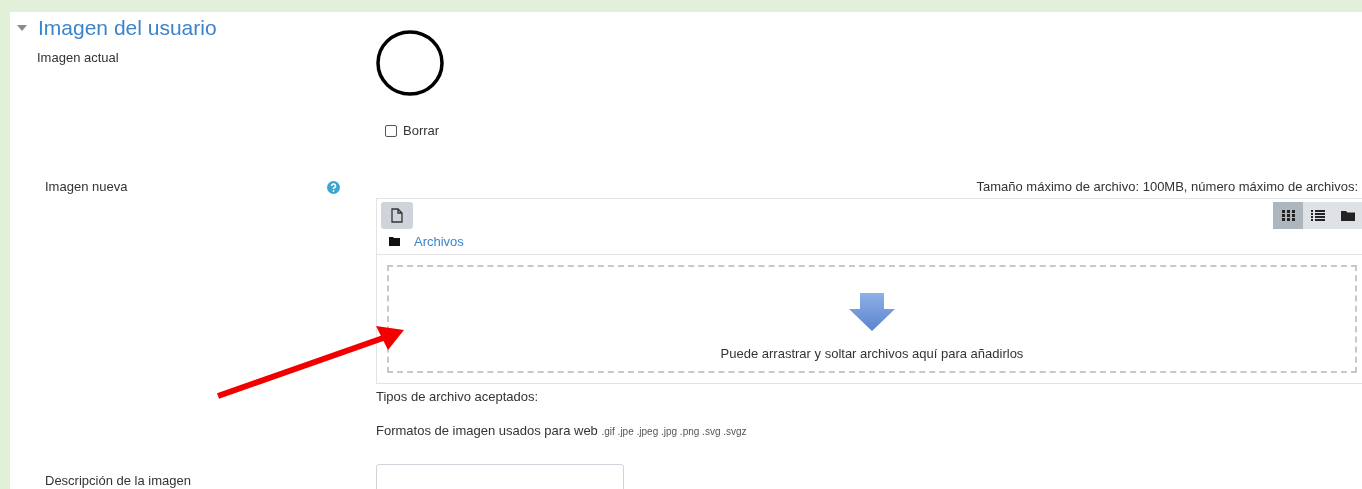  Describe the element at coordinates (86, 186) in the screenshot. I see `field-label: Imagen nueva` at that location.